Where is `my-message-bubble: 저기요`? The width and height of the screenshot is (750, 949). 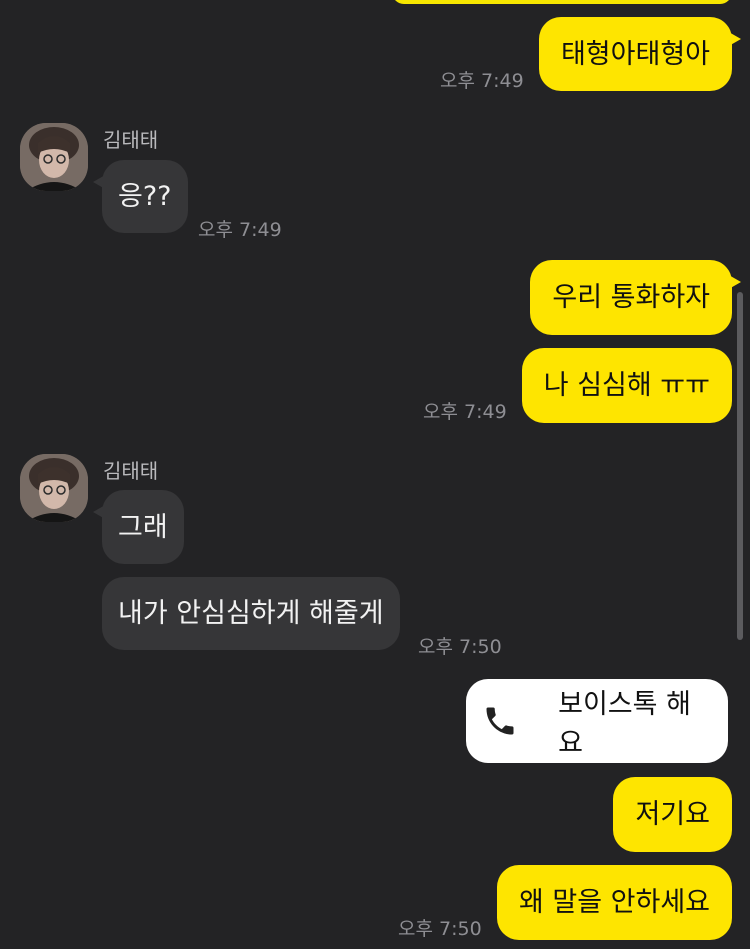 my-message-bubble: 저기요 is located at coordinates (672, 814).